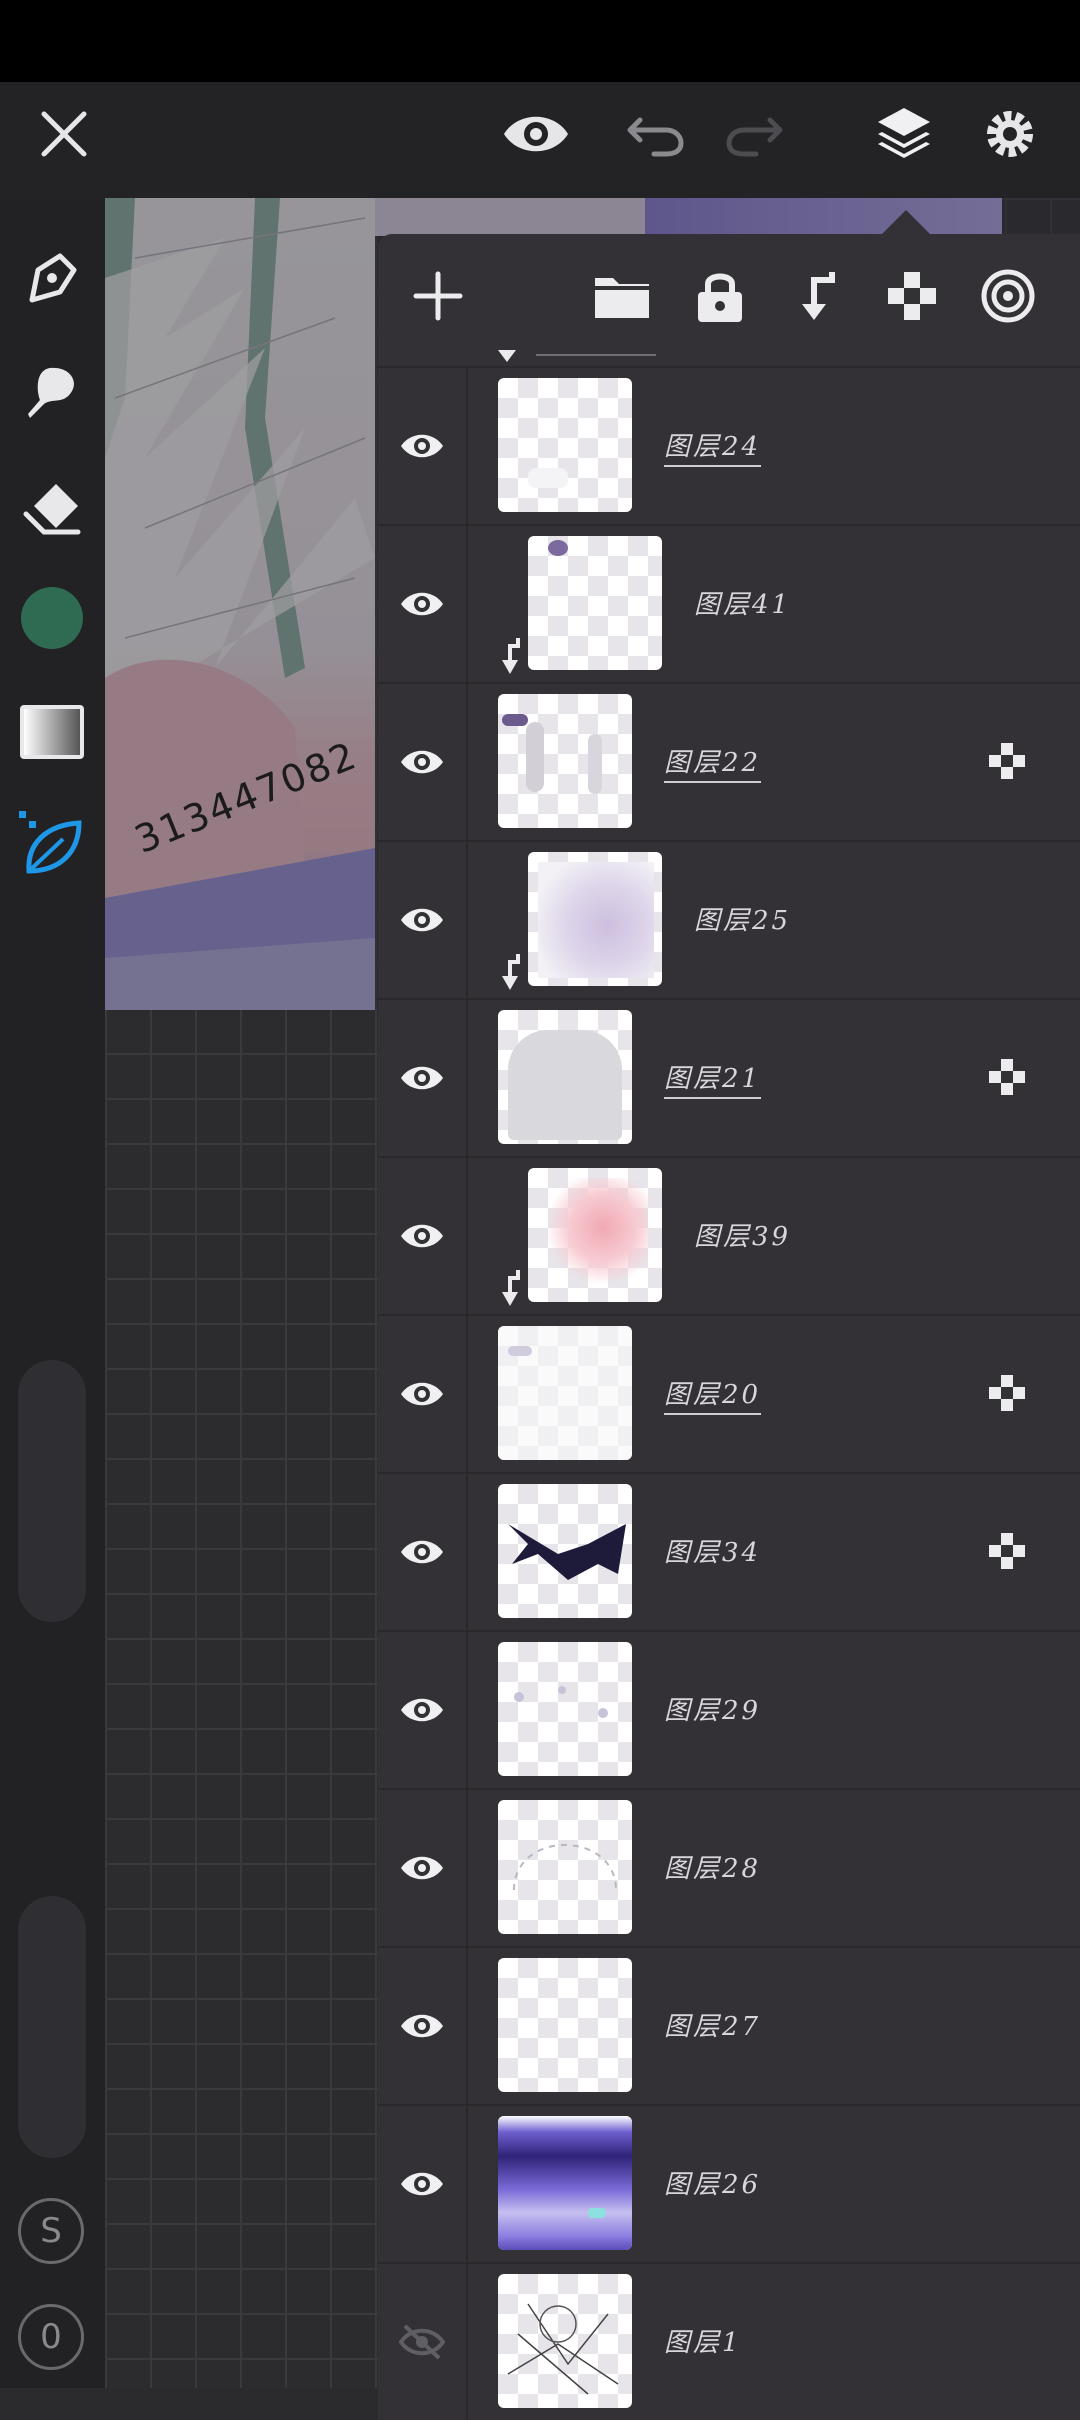 The width and height of the screenshot is (1080, 2420). What do you see at coordinates (729, 351) in the screenshot?
I see `layer-row-partial` at bounding box center [729, 351].